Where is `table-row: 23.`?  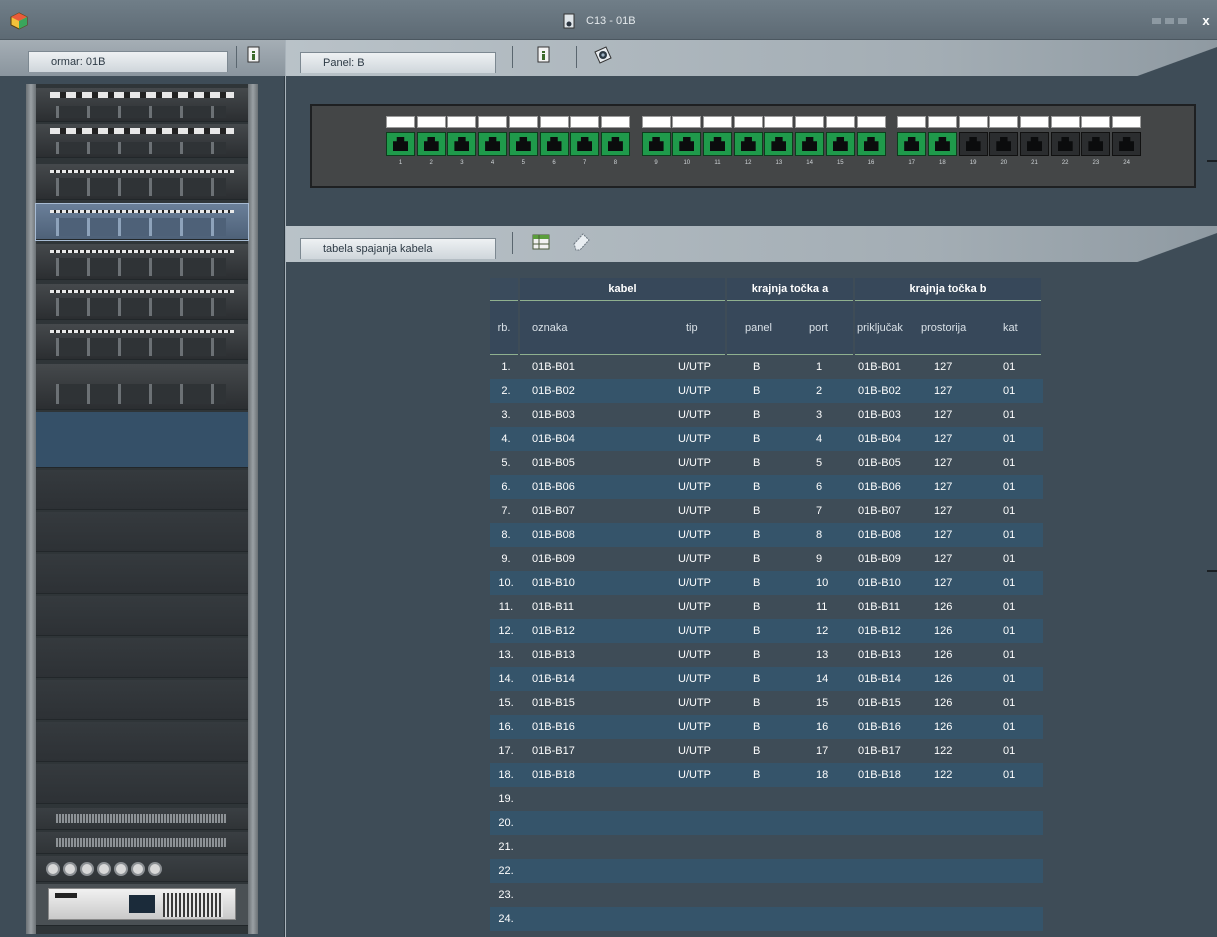 table-row: 23. is located at coordinates (766, 895).